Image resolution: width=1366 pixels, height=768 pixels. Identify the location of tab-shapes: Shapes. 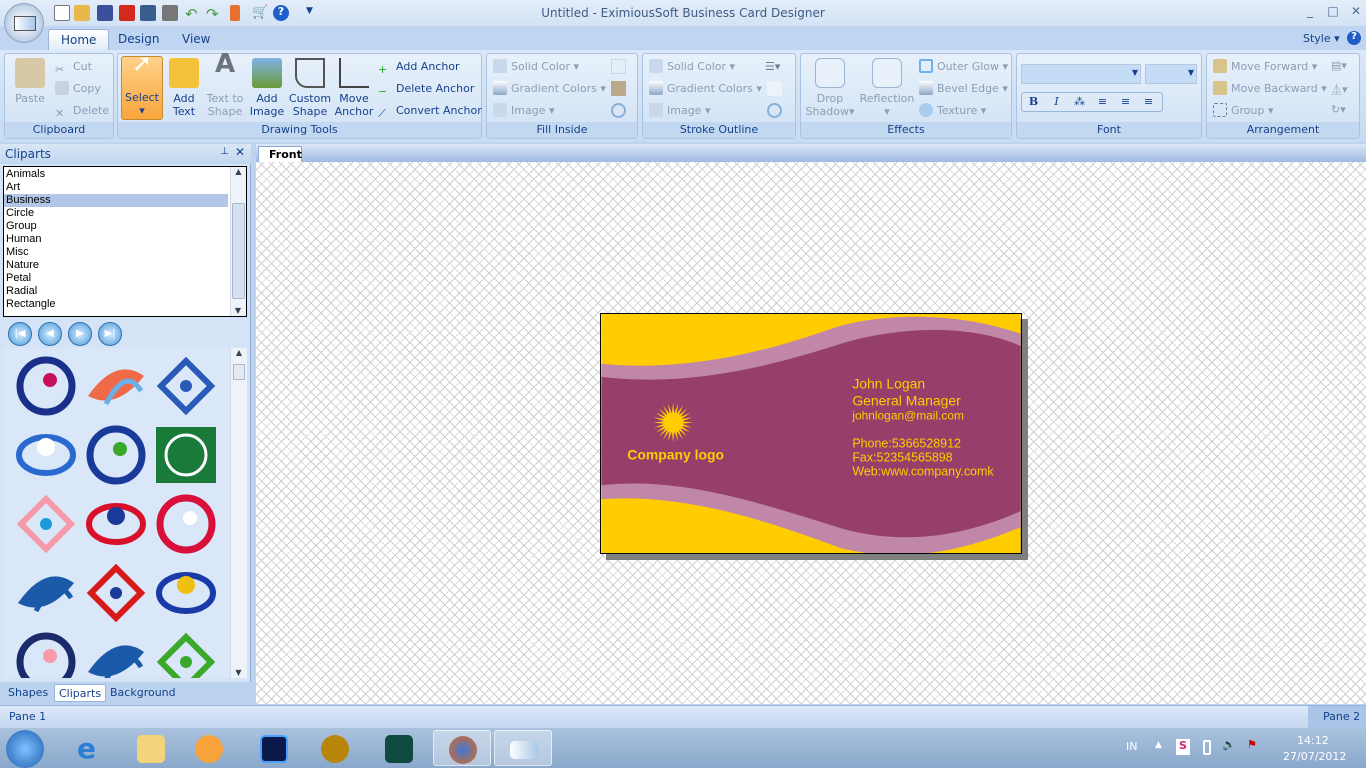
(28, 693).